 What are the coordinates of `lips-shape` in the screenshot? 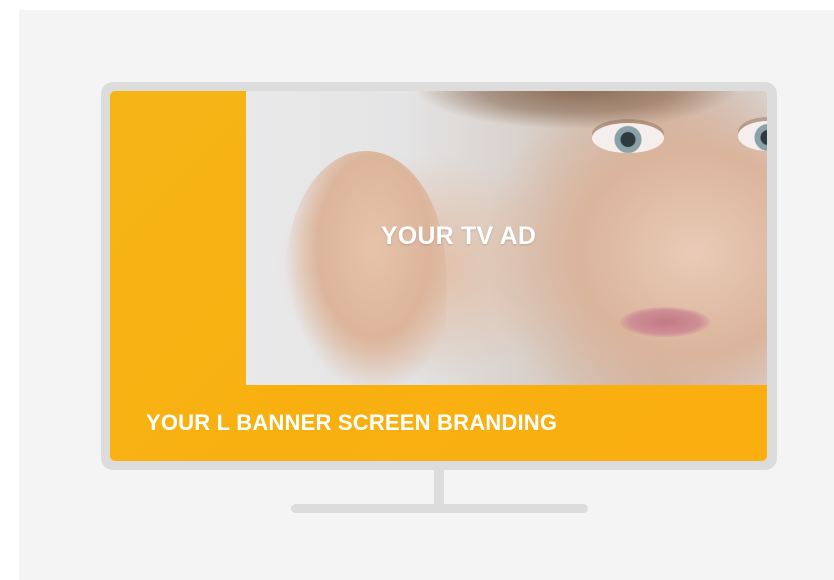 It's located at (665, 322).